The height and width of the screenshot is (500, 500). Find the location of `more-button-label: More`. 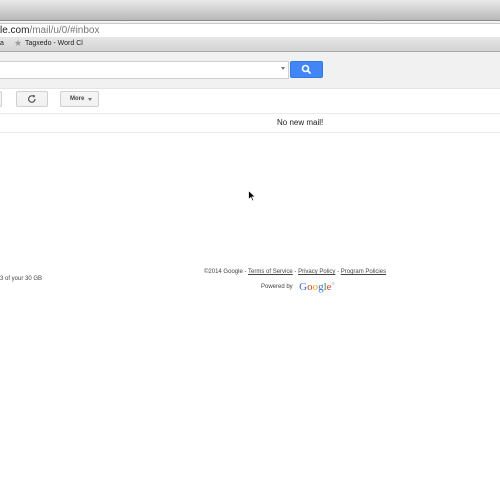

more-button-label: More is located at coordinates (77, 99).